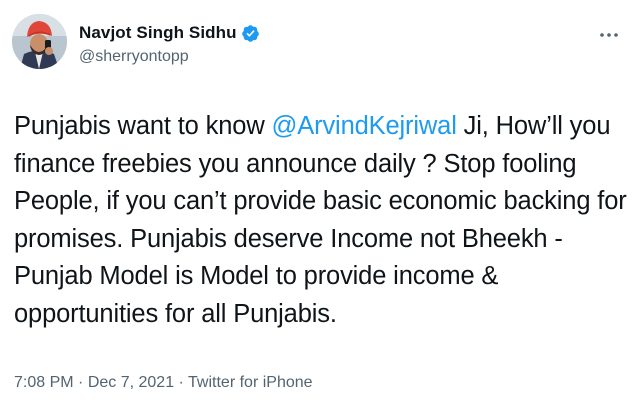  Describe the element at coordinates (158, 33) in the screenshot. I see `author-display-name: Navjot Singh Sidhu` at that location.